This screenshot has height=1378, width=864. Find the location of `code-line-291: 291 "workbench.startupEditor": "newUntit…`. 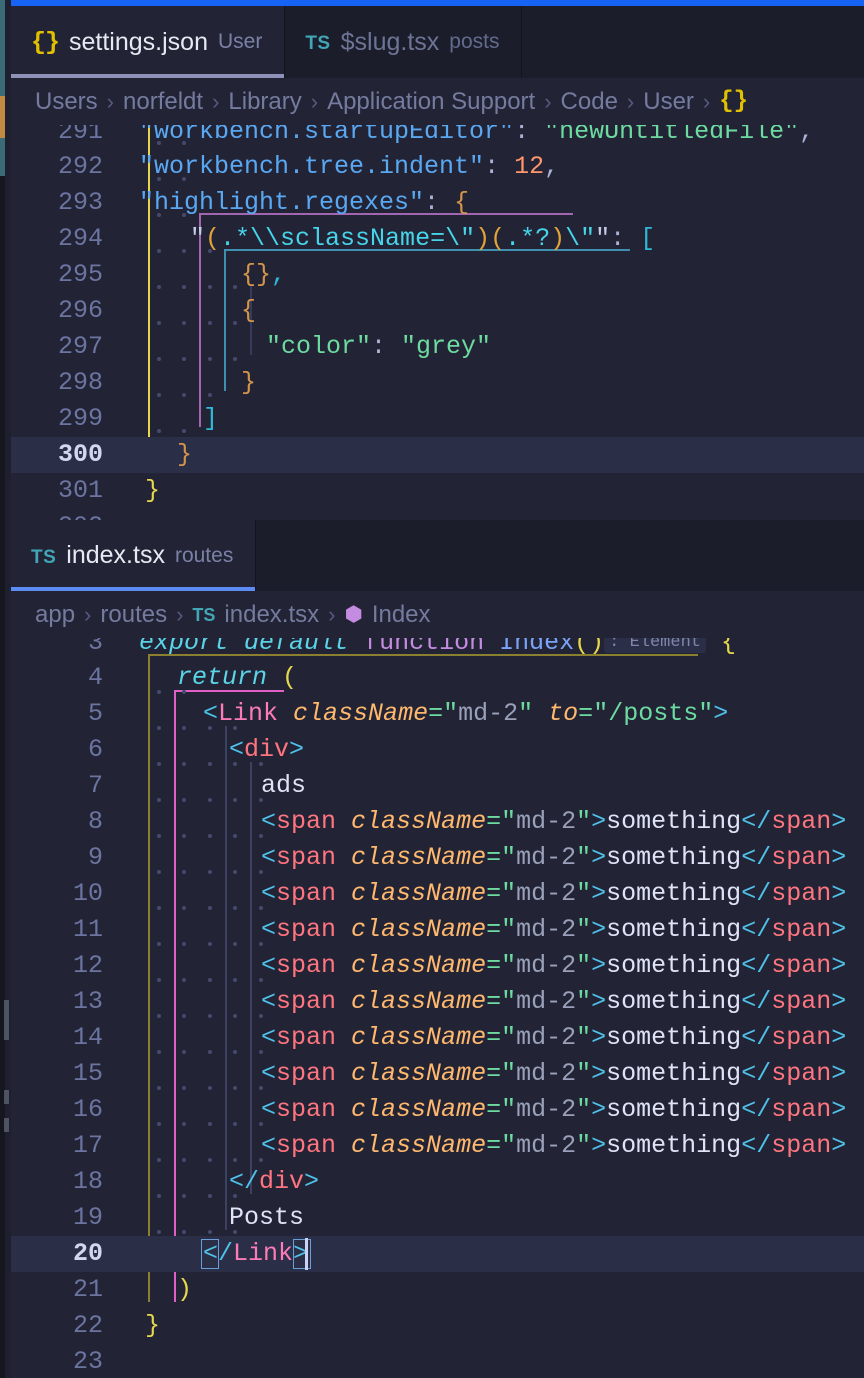

code-line-291: 291 "workbench.startupEditor": "newUntit… is located at coordinates (437, 137).